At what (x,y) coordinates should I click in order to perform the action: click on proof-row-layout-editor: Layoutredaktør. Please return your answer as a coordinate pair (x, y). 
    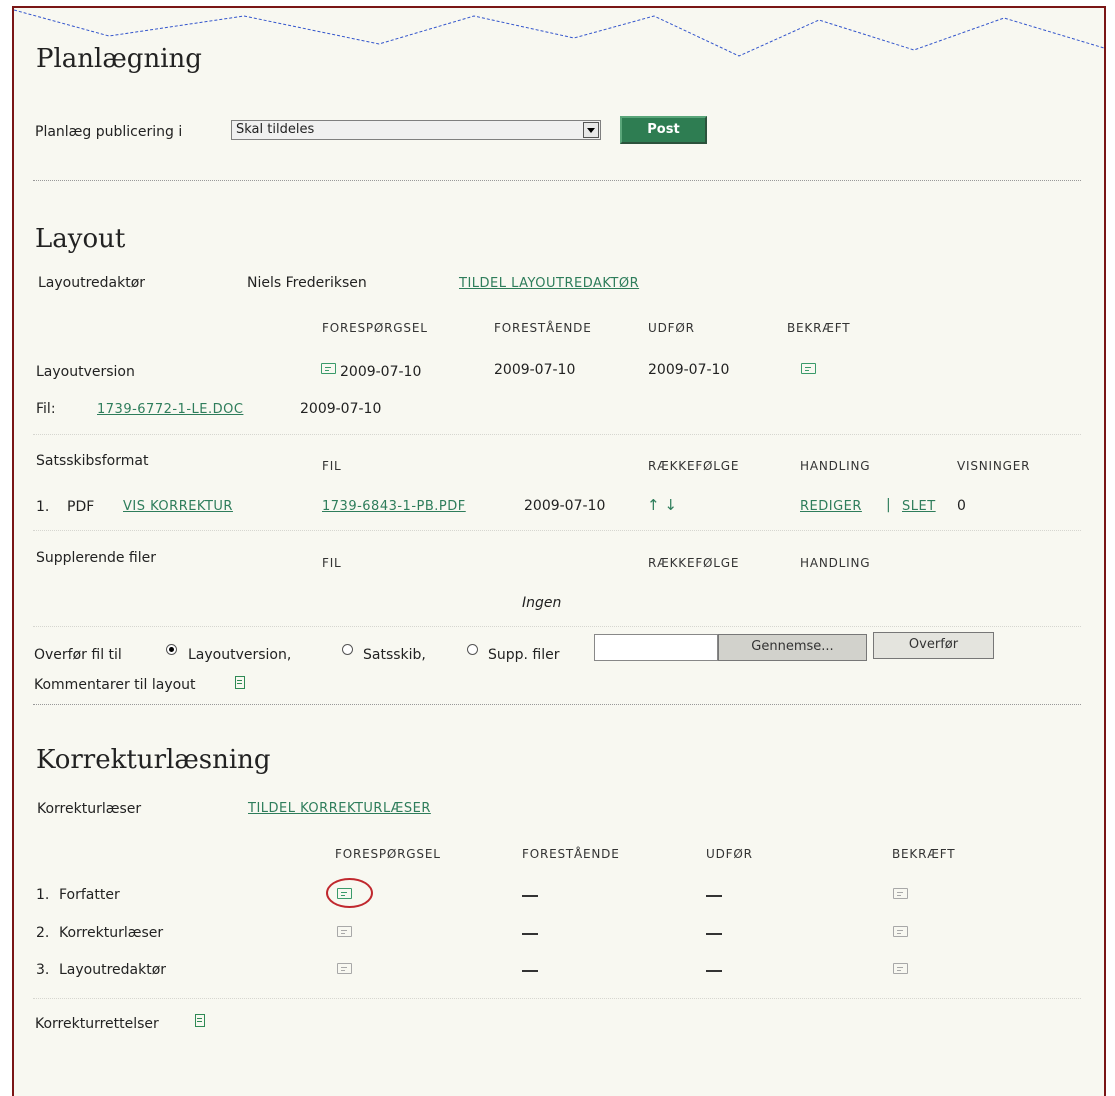
    Looking at the image, I should click on (113, 970).